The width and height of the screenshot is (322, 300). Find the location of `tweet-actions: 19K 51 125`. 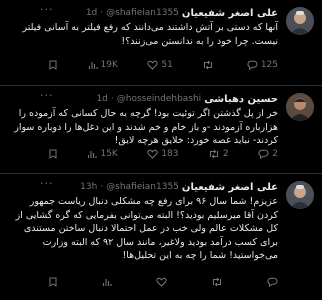

tweet-actions: 19K 51 125 is located at coordinates (163, 65).